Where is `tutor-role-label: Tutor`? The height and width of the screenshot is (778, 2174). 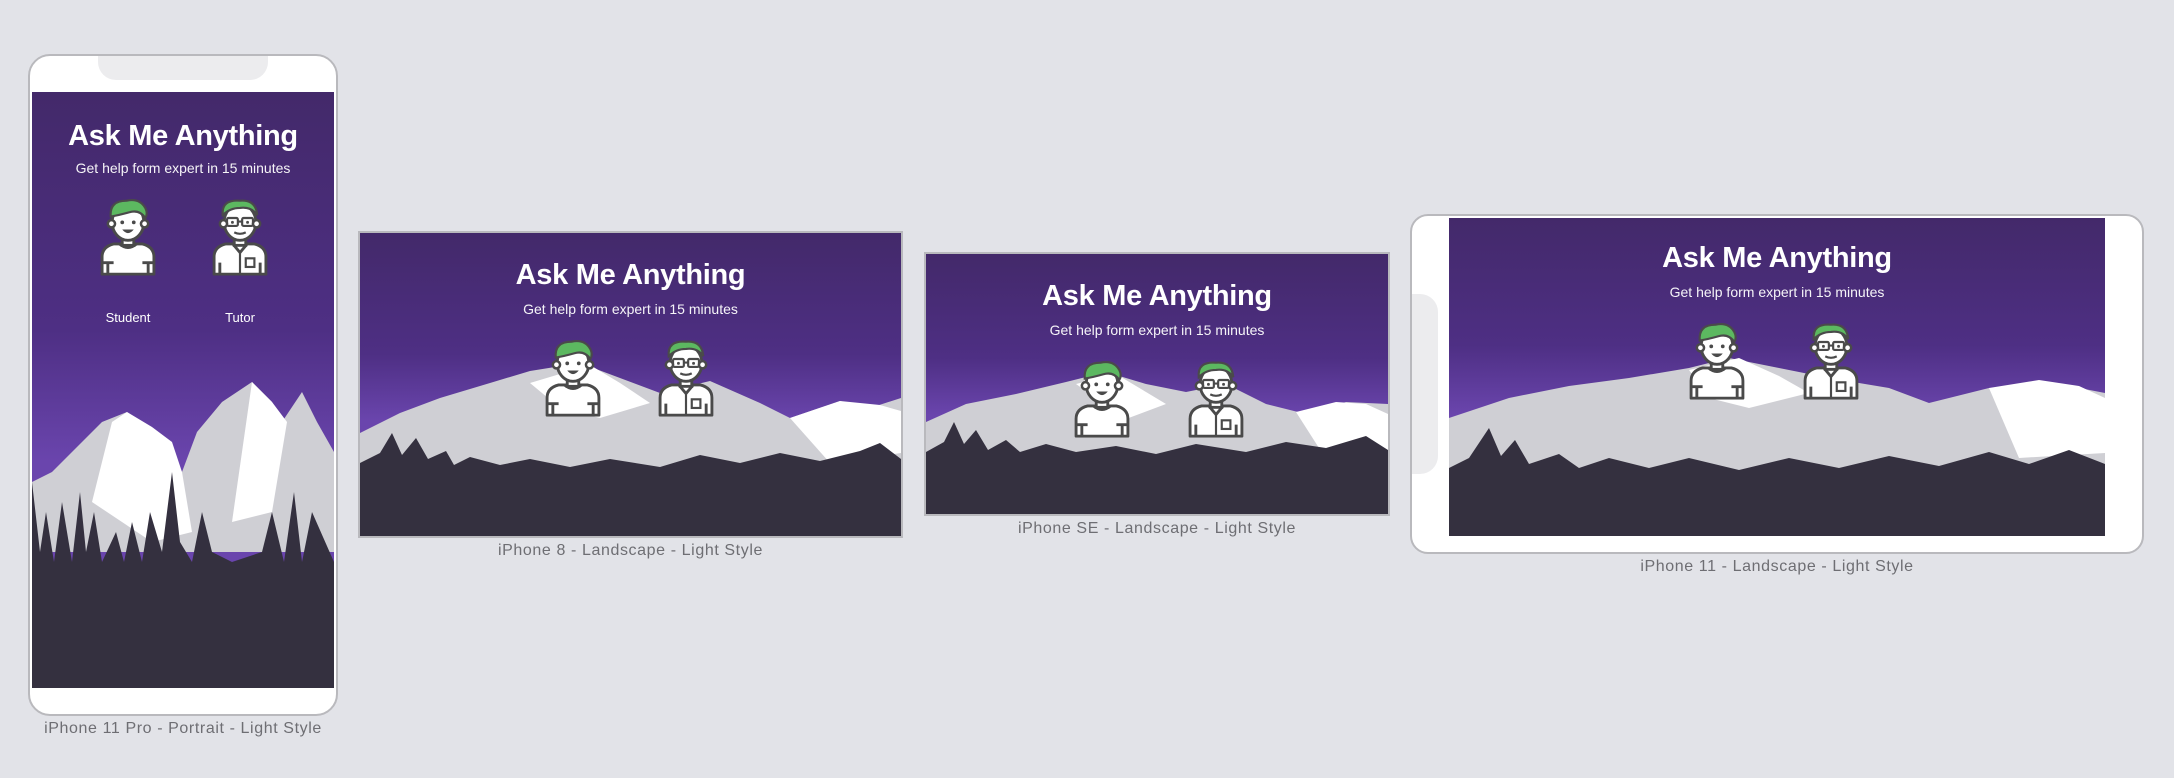 tutor-role-label: Tutor is located at coordinates (240, 317).